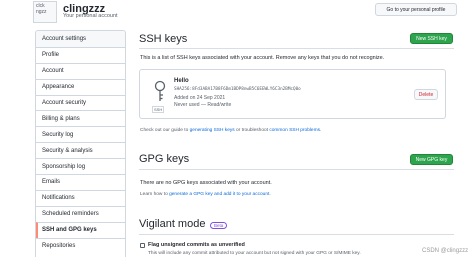 This screenshot has width=474, height=257. I want to click on flag-unsigned-label: Flag unsigned commits as unverified, so click(196, 245).